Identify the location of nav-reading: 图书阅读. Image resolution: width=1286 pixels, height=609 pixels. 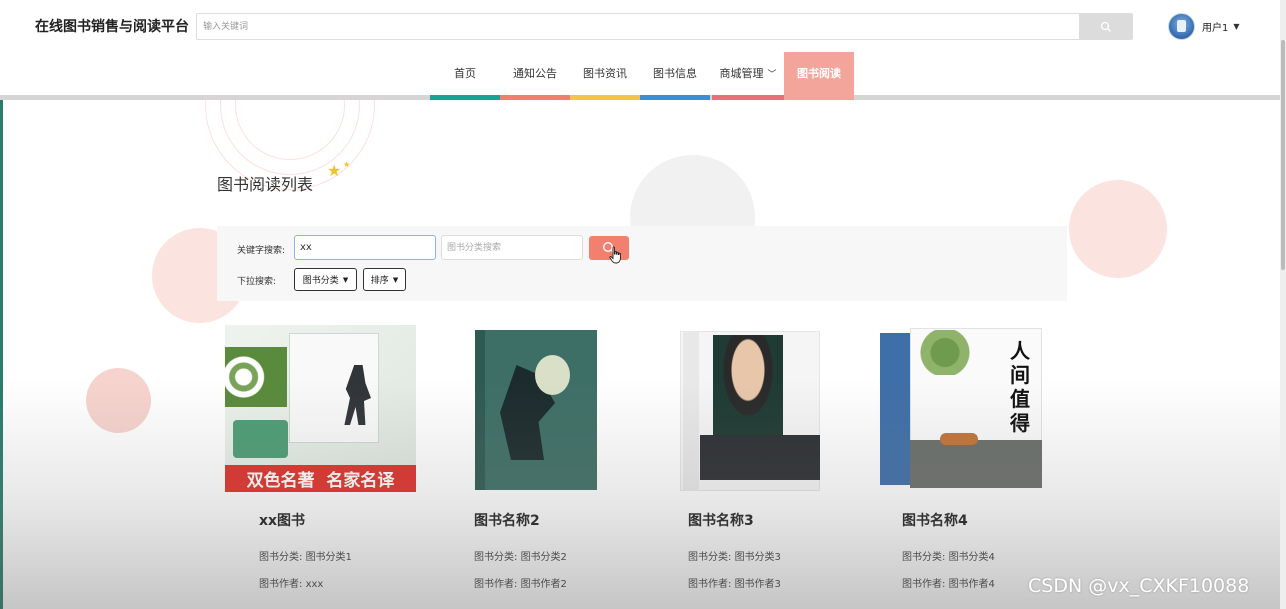
(819, 76).